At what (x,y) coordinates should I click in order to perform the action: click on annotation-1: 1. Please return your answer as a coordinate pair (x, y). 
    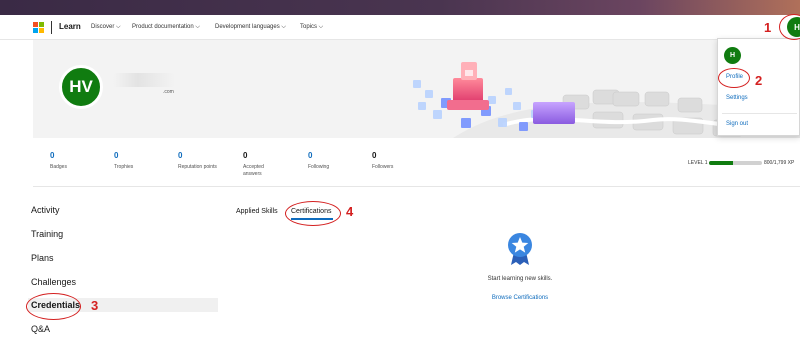
    Looking at the image, I should click on (768, 27).